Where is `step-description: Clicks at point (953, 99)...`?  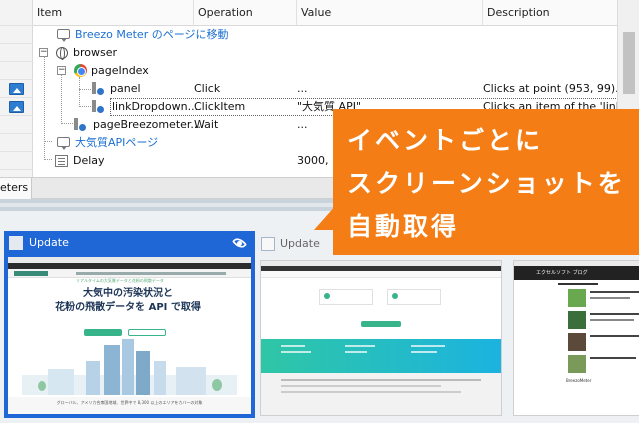
step-description: Clicks at point (953, 99)... is located at coordinates (553, 88).